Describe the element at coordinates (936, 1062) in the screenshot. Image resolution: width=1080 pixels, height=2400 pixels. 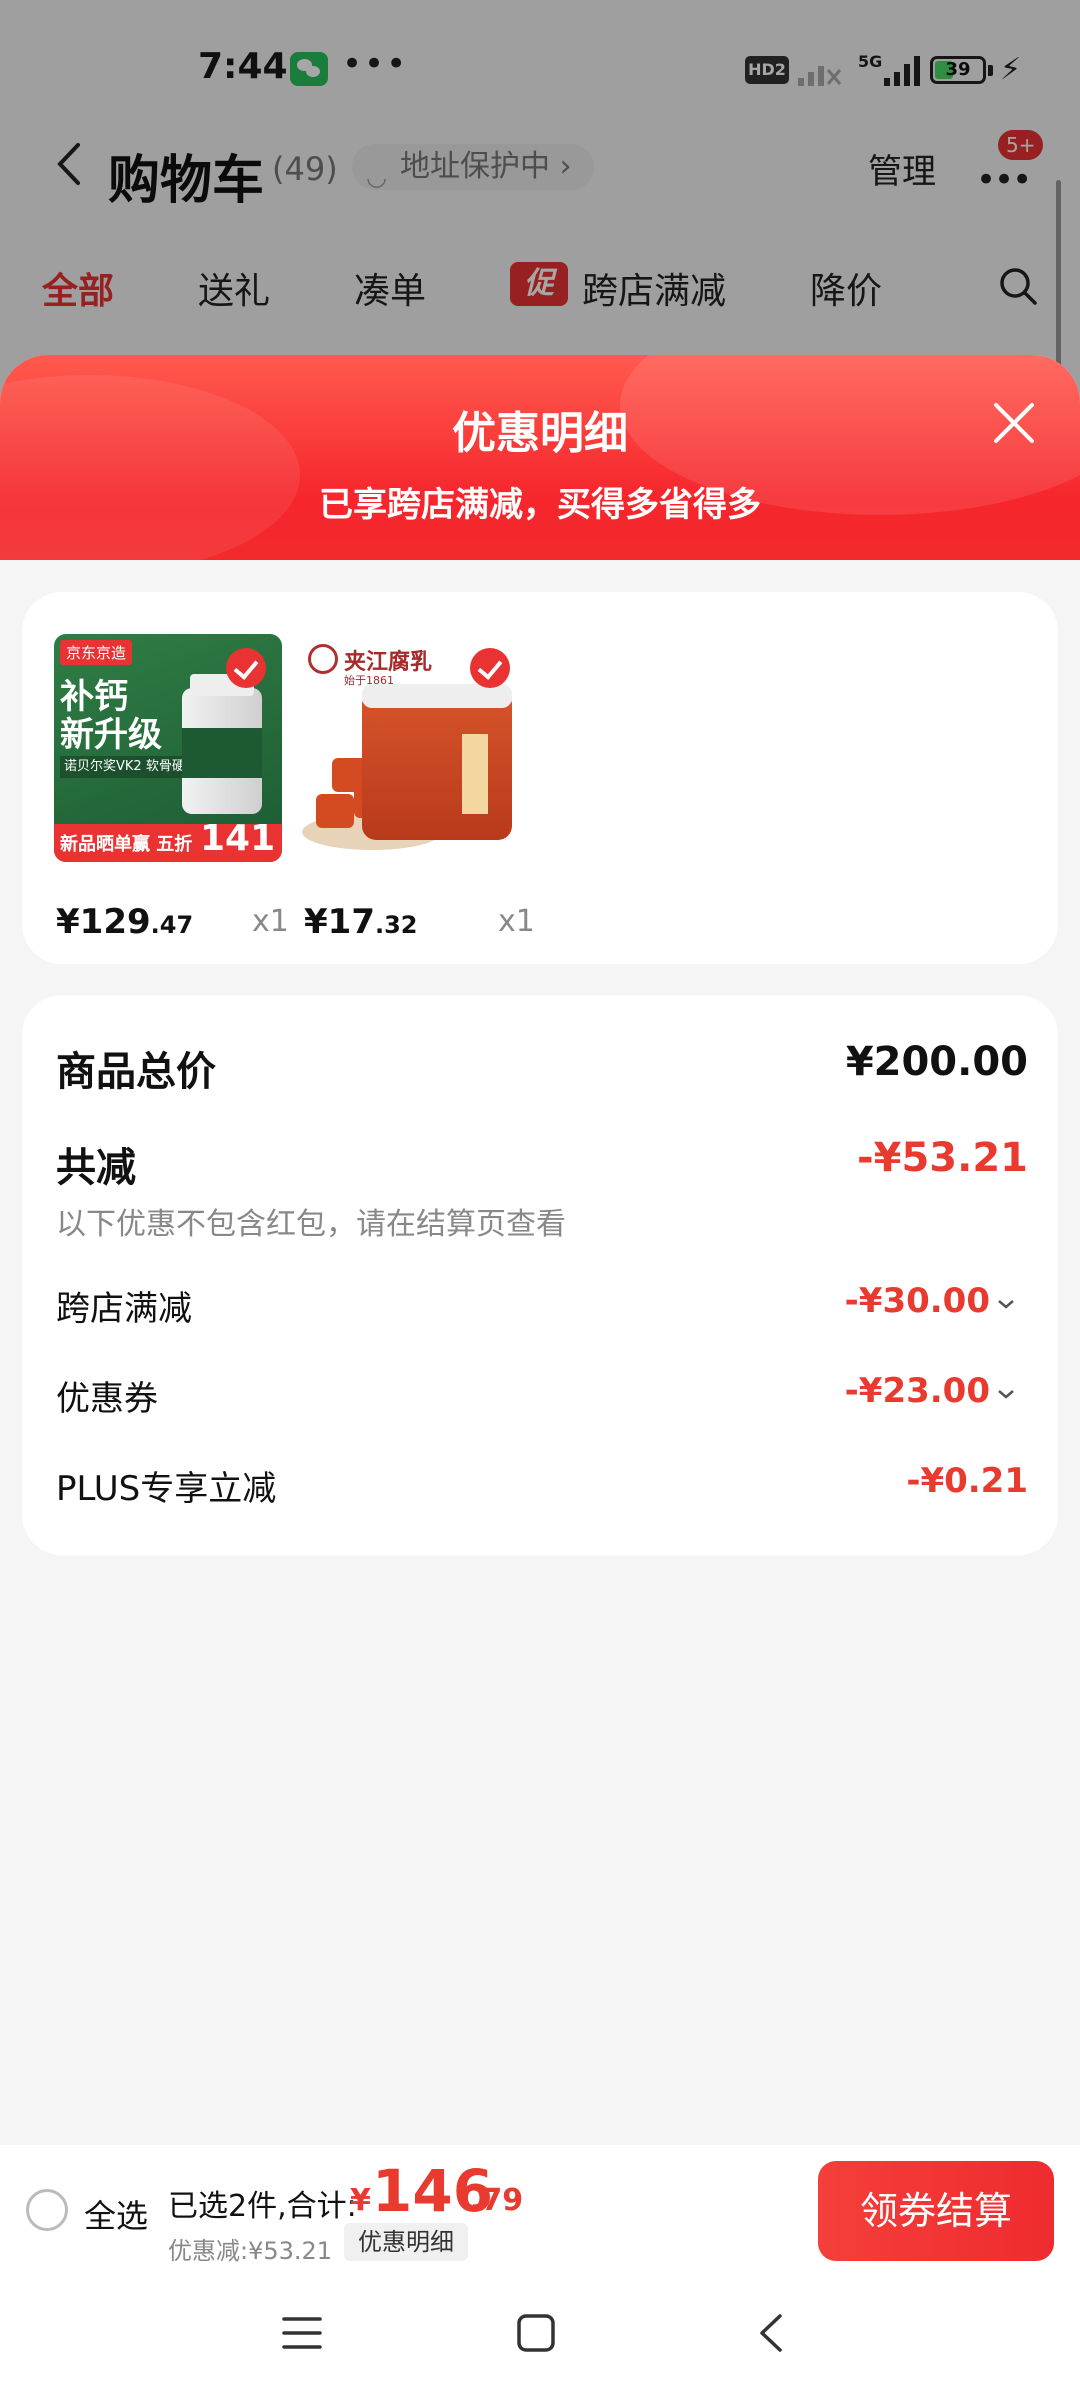
I see `total-price-value: ¥200.00` at that location.